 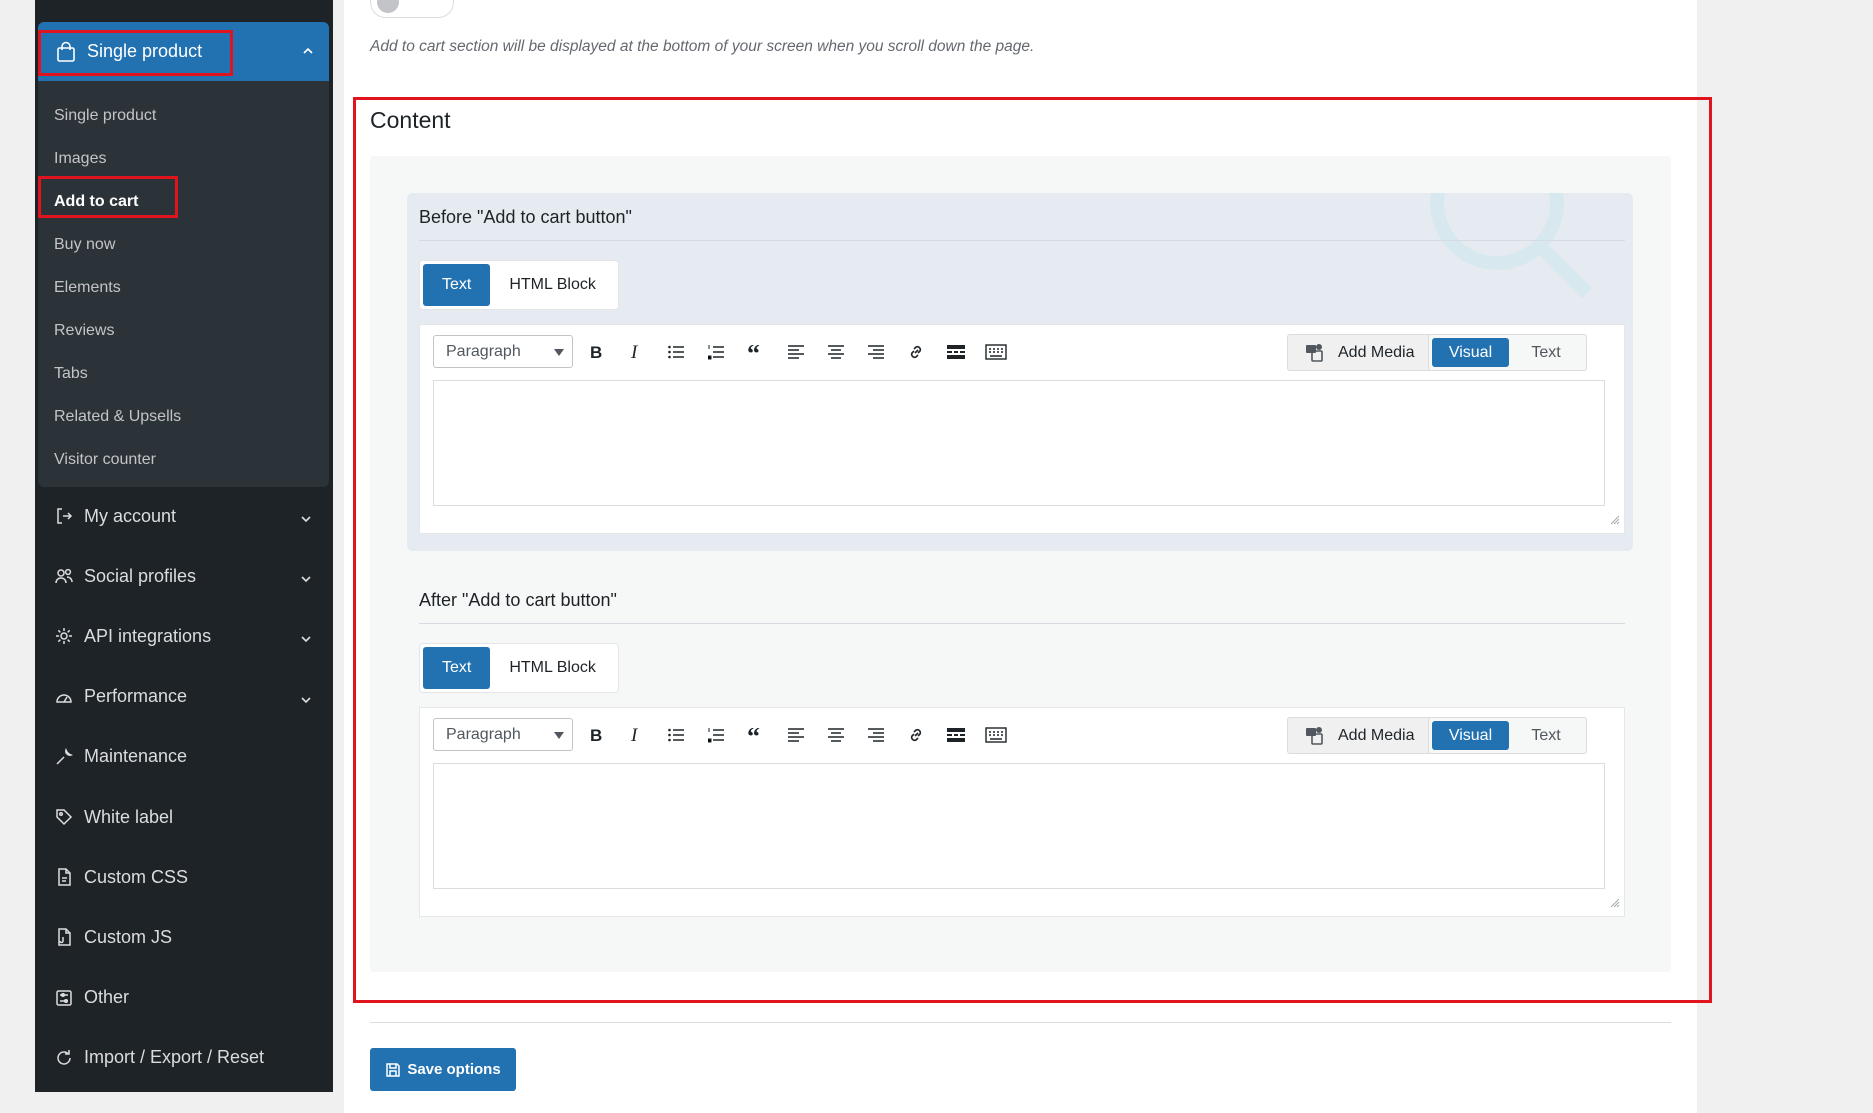 I want to click on sidebar-item-api-integrations: API integrations, so click(x=184, y=636).